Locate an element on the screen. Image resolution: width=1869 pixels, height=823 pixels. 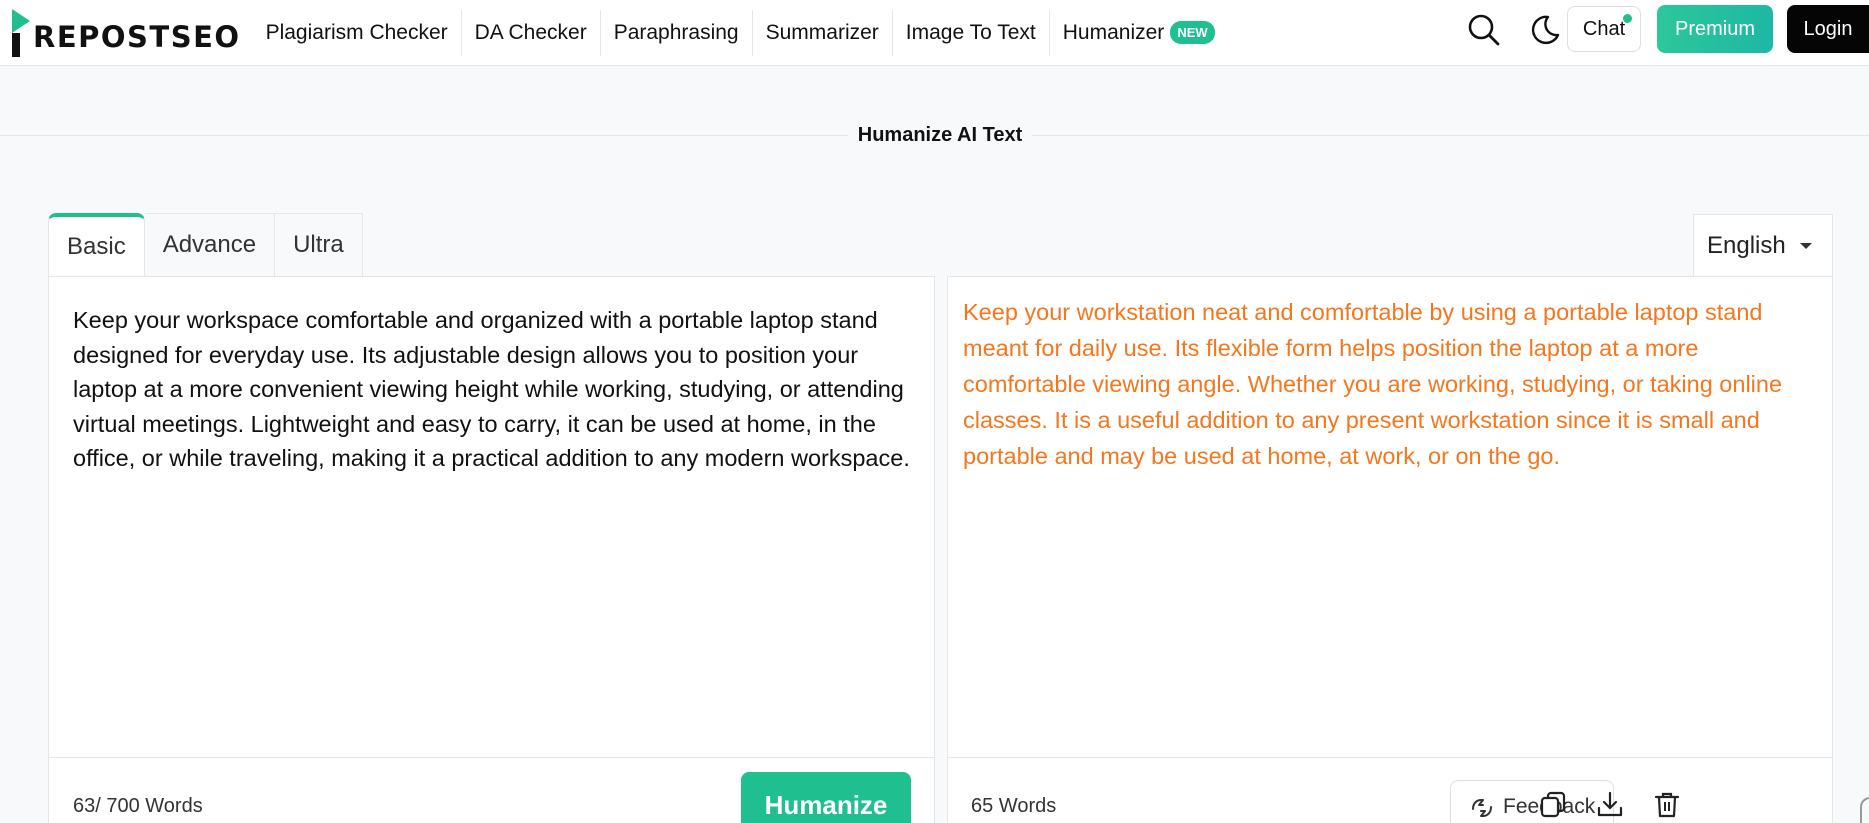
tab-basic: Basic is located at coordinates (96, 244).